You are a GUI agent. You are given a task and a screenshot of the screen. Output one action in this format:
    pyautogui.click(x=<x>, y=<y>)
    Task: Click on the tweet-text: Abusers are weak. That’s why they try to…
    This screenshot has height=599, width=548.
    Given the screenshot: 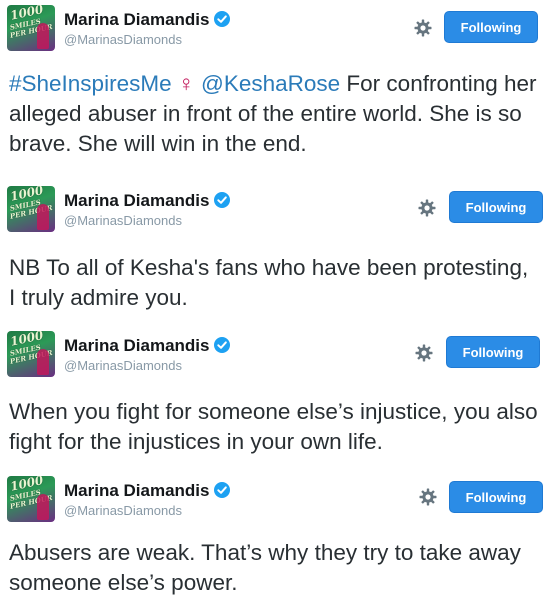 What is the action you would take?
    pyautogui.click(x=265, y=567)
    